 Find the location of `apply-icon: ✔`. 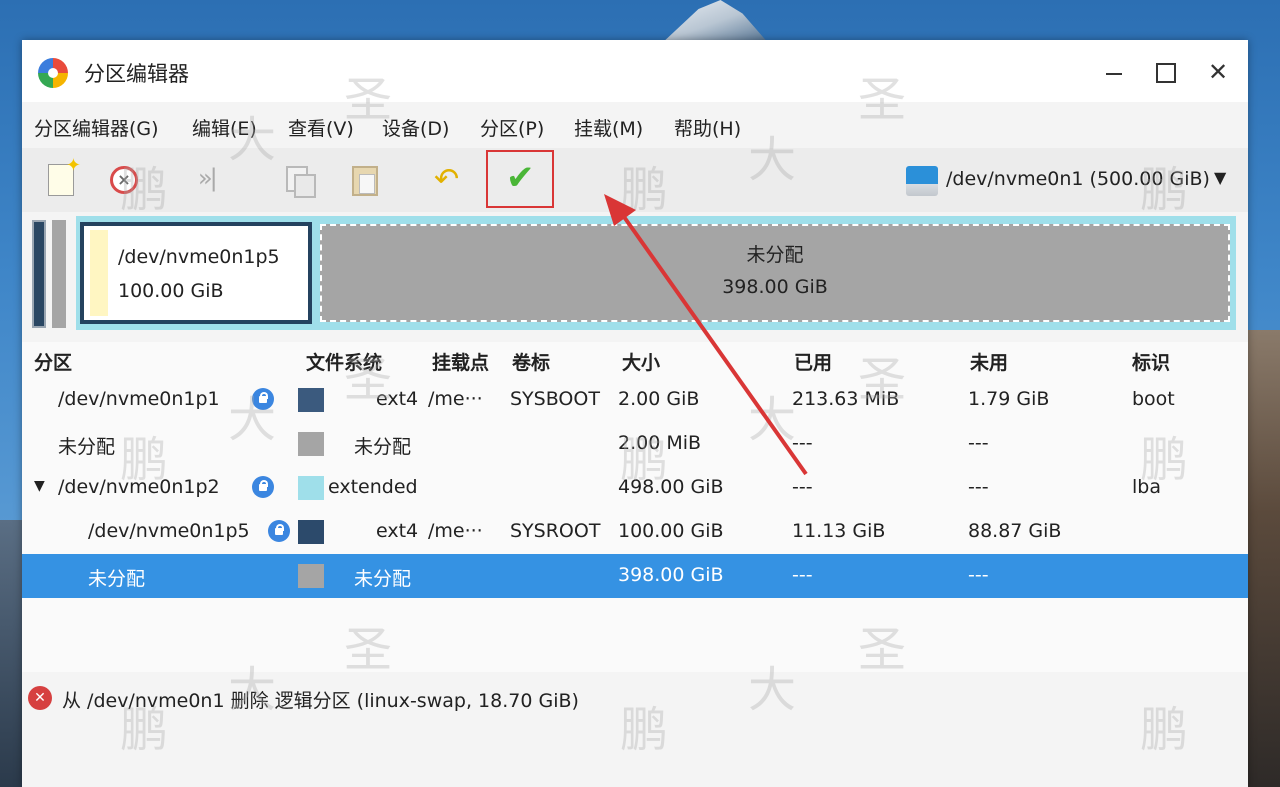

apply-icon: ✔ is located at coordinates (520, 178).